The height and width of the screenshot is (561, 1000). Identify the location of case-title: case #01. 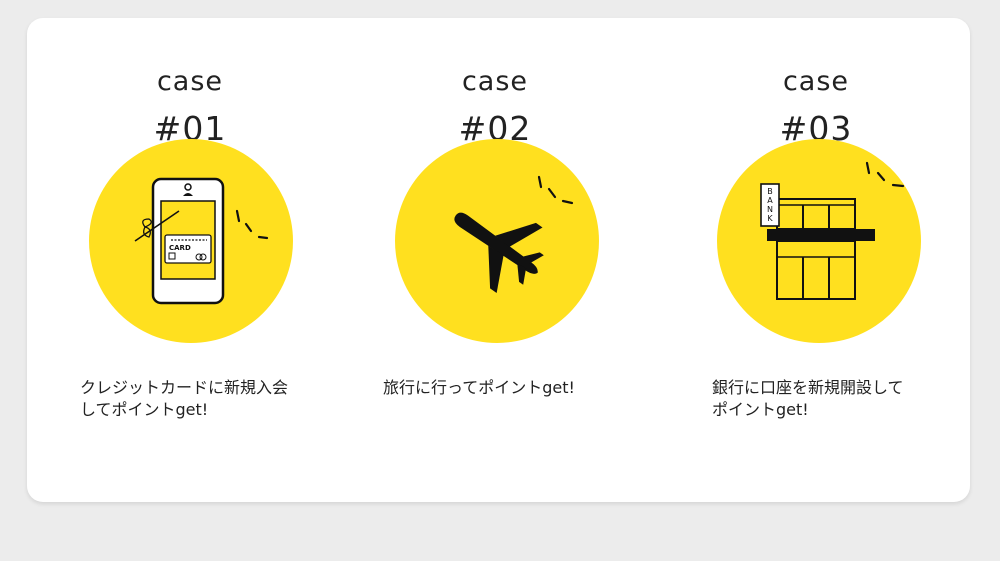
(190, 106).